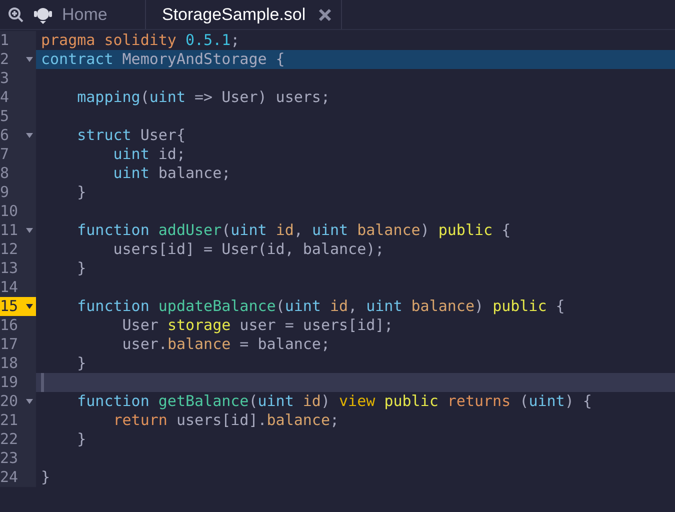  Describe the element at coordinates (203, 97) in the screenshot. I see `code-line: mapping(uint => User) users;` at that location.